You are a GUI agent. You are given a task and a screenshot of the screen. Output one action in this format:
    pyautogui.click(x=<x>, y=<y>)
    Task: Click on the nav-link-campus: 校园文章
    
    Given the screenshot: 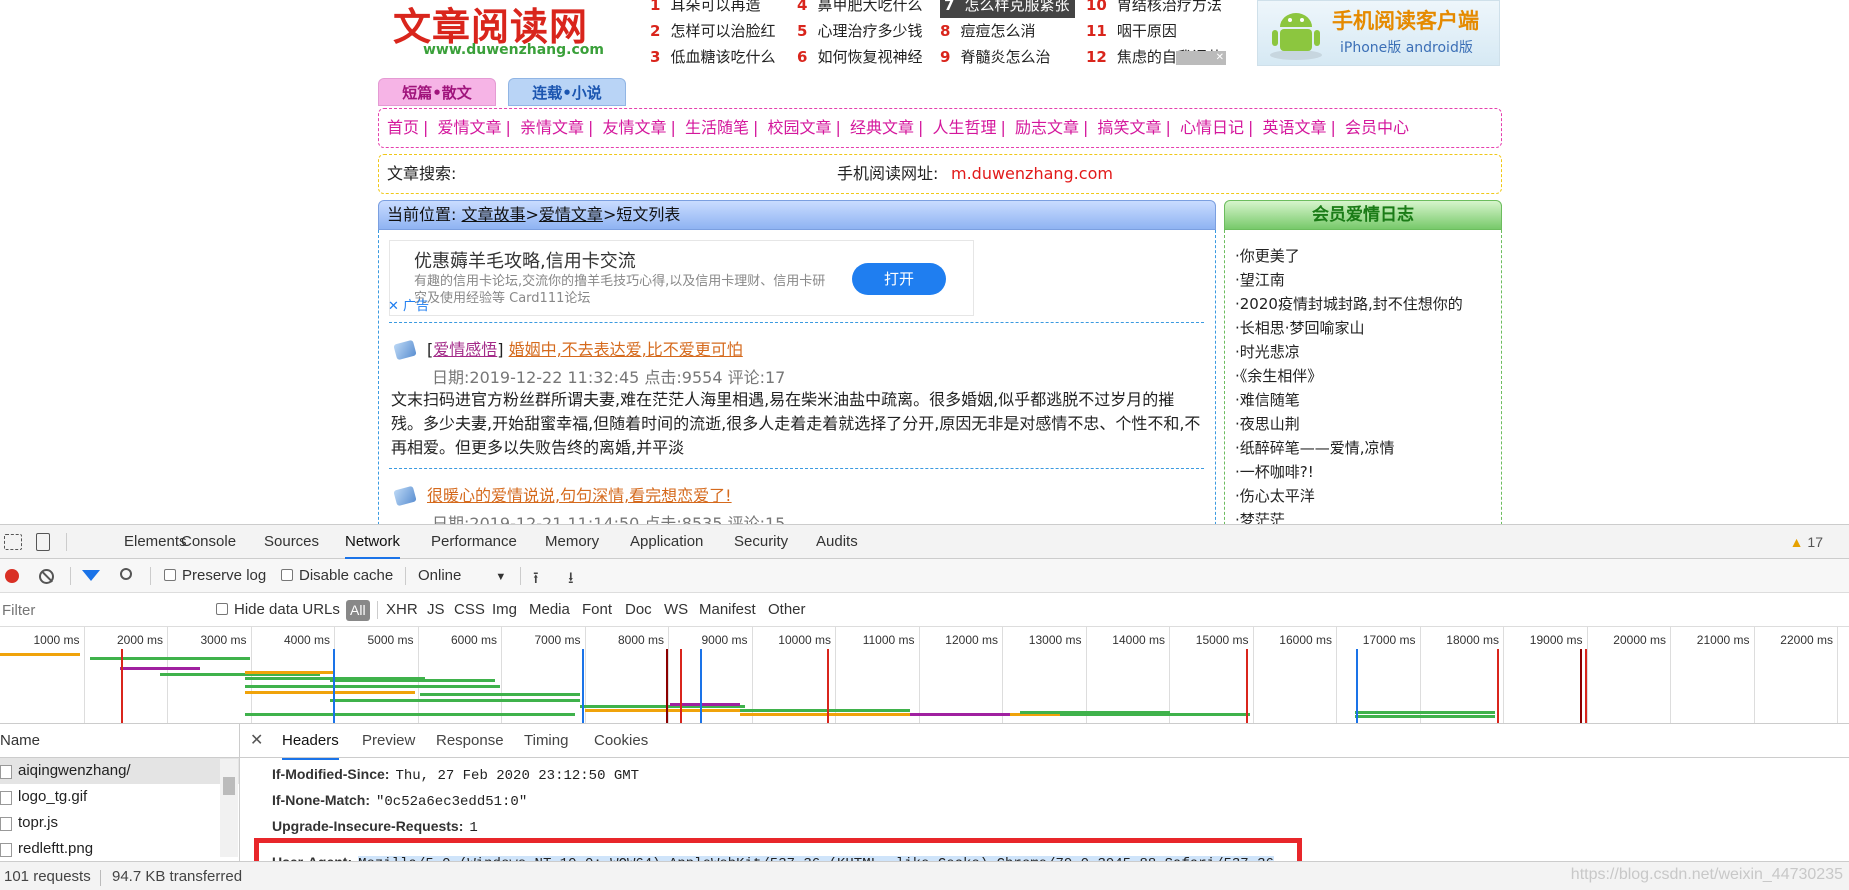 What is the action you would take?
    pyautogui.click(x=800, y=127)
    